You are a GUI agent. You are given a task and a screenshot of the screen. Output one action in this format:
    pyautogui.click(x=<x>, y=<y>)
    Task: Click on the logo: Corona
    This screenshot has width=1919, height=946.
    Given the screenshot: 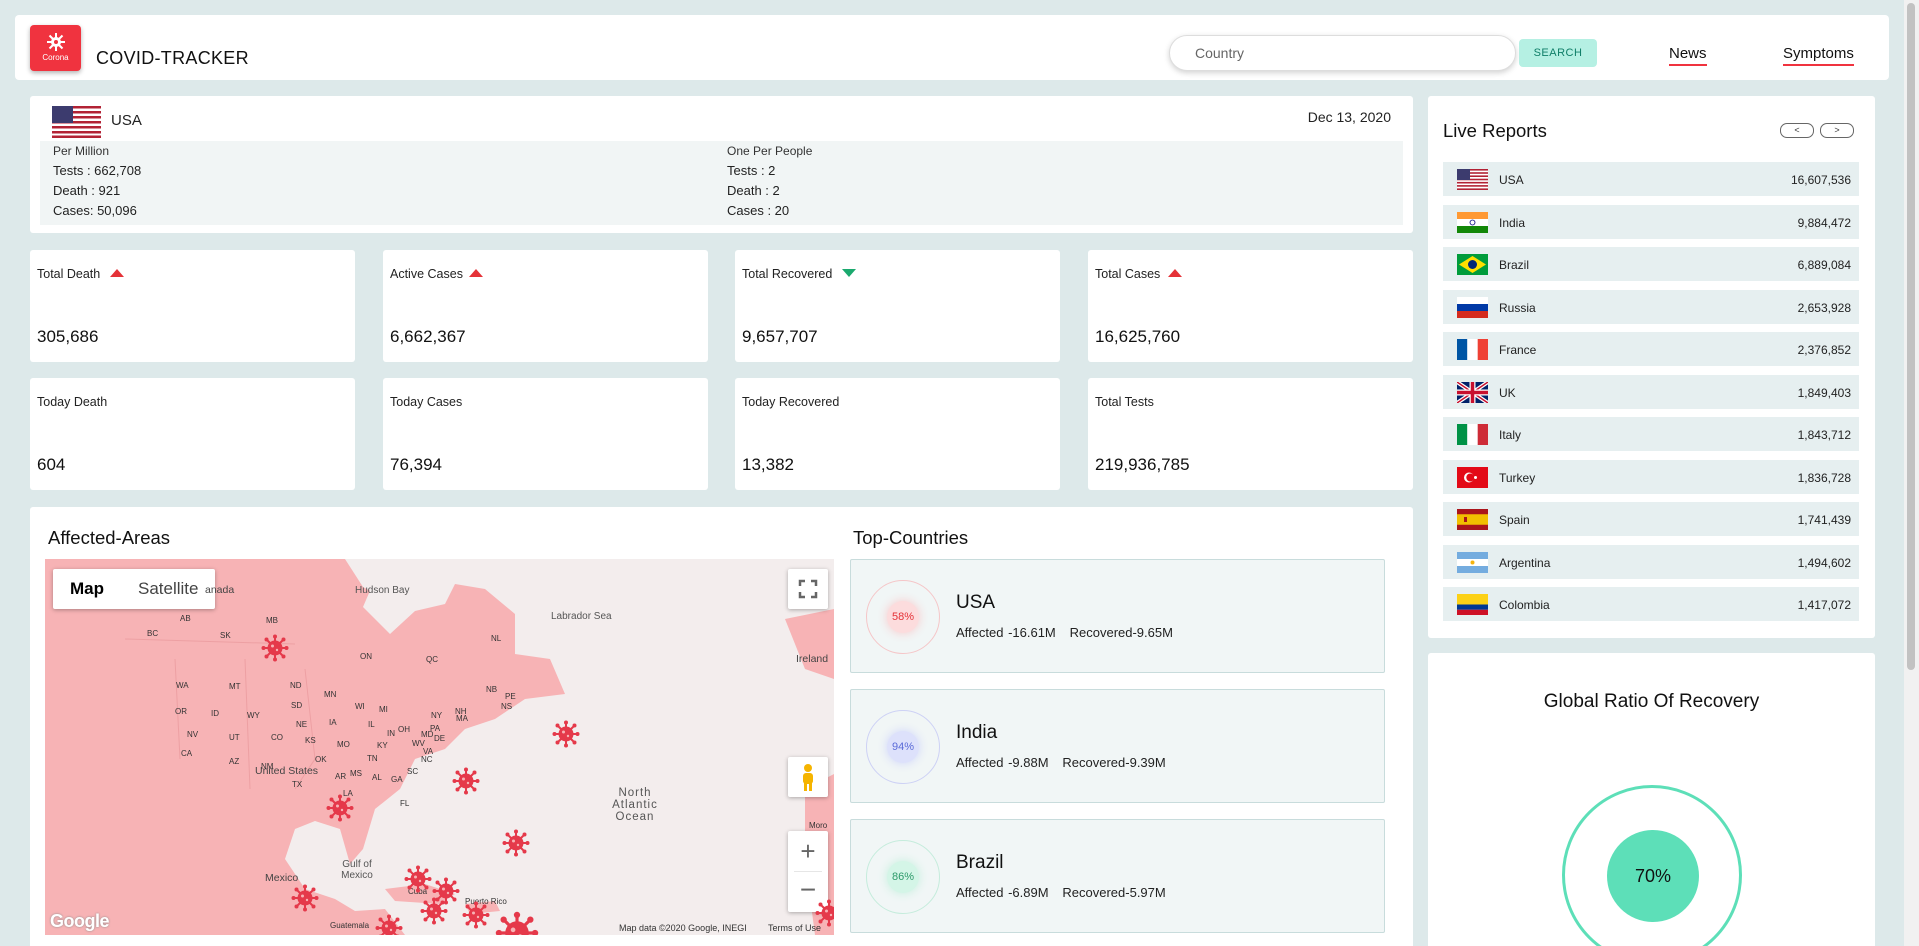 What is the action you would take?
    pyautogui.click(x=55, y=48)
    